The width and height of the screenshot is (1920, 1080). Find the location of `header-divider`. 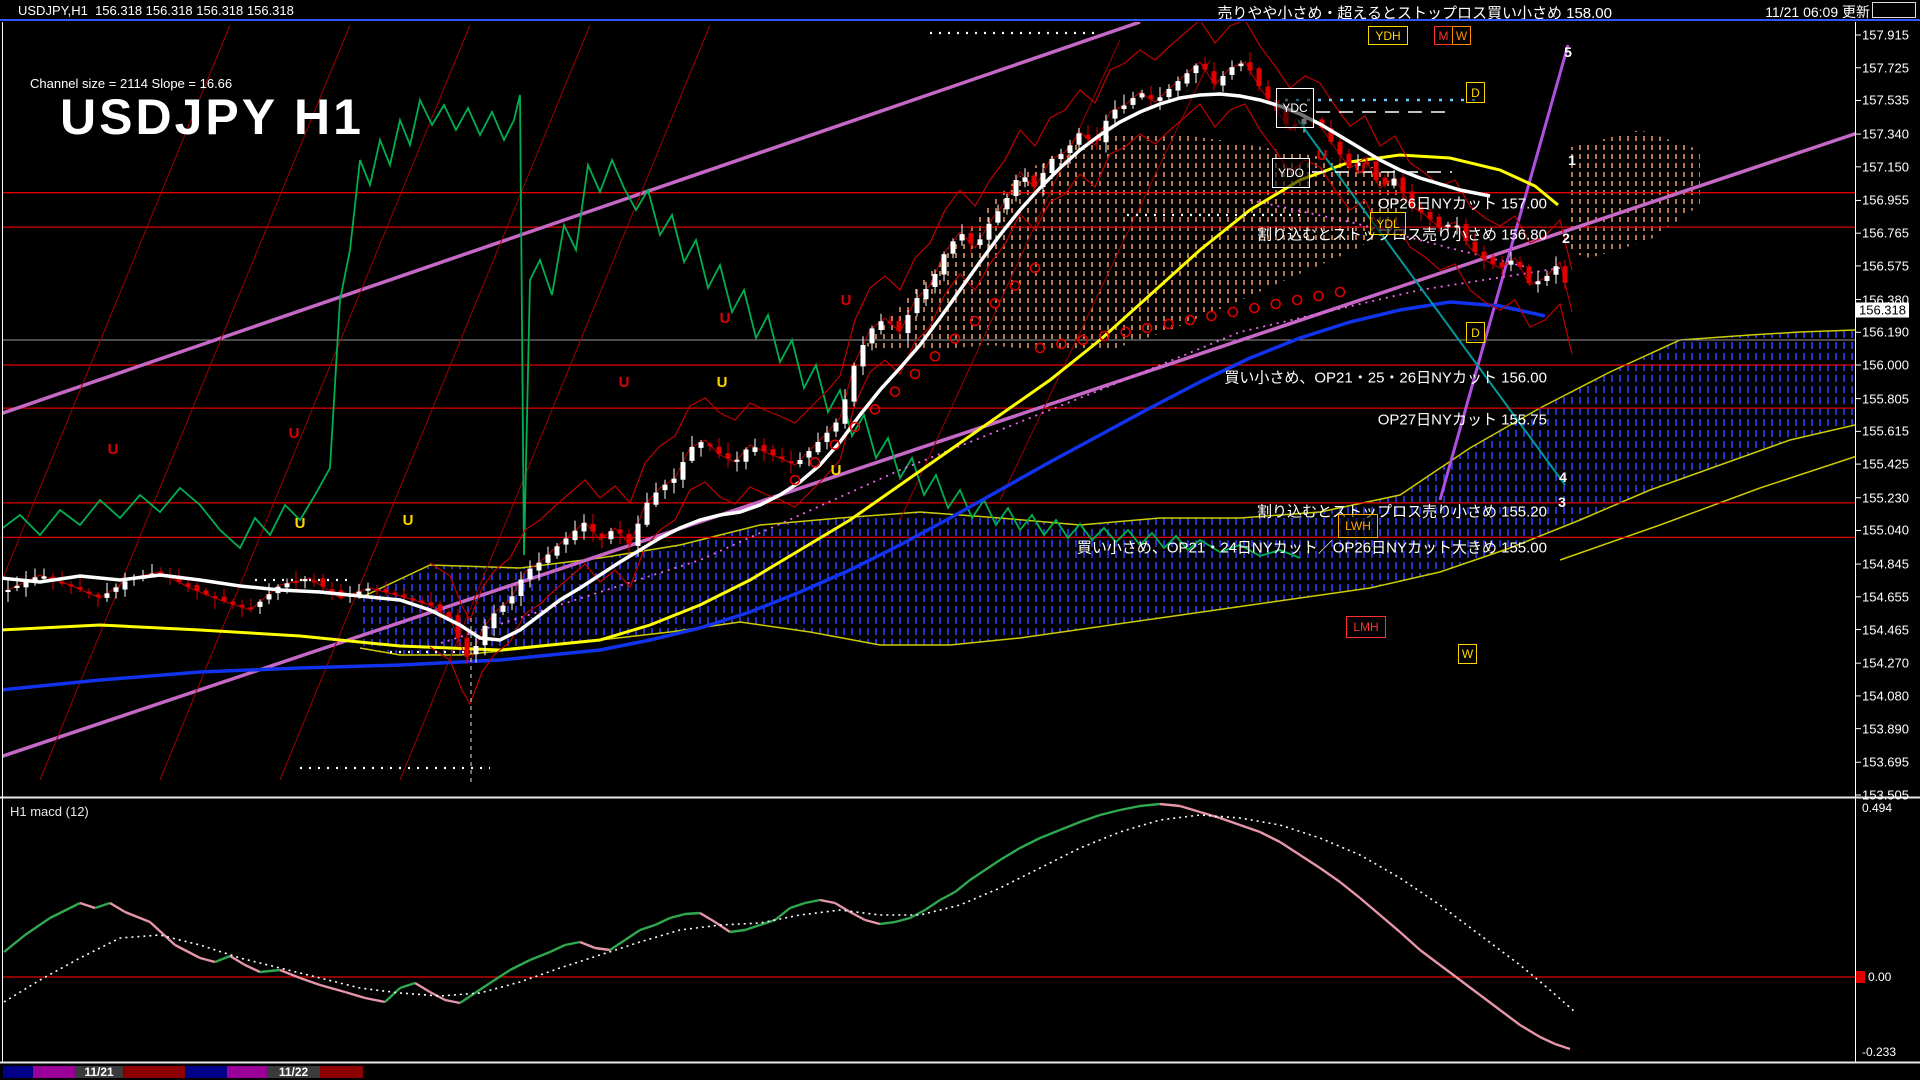

header-divider is located at coordinates (960, 20).